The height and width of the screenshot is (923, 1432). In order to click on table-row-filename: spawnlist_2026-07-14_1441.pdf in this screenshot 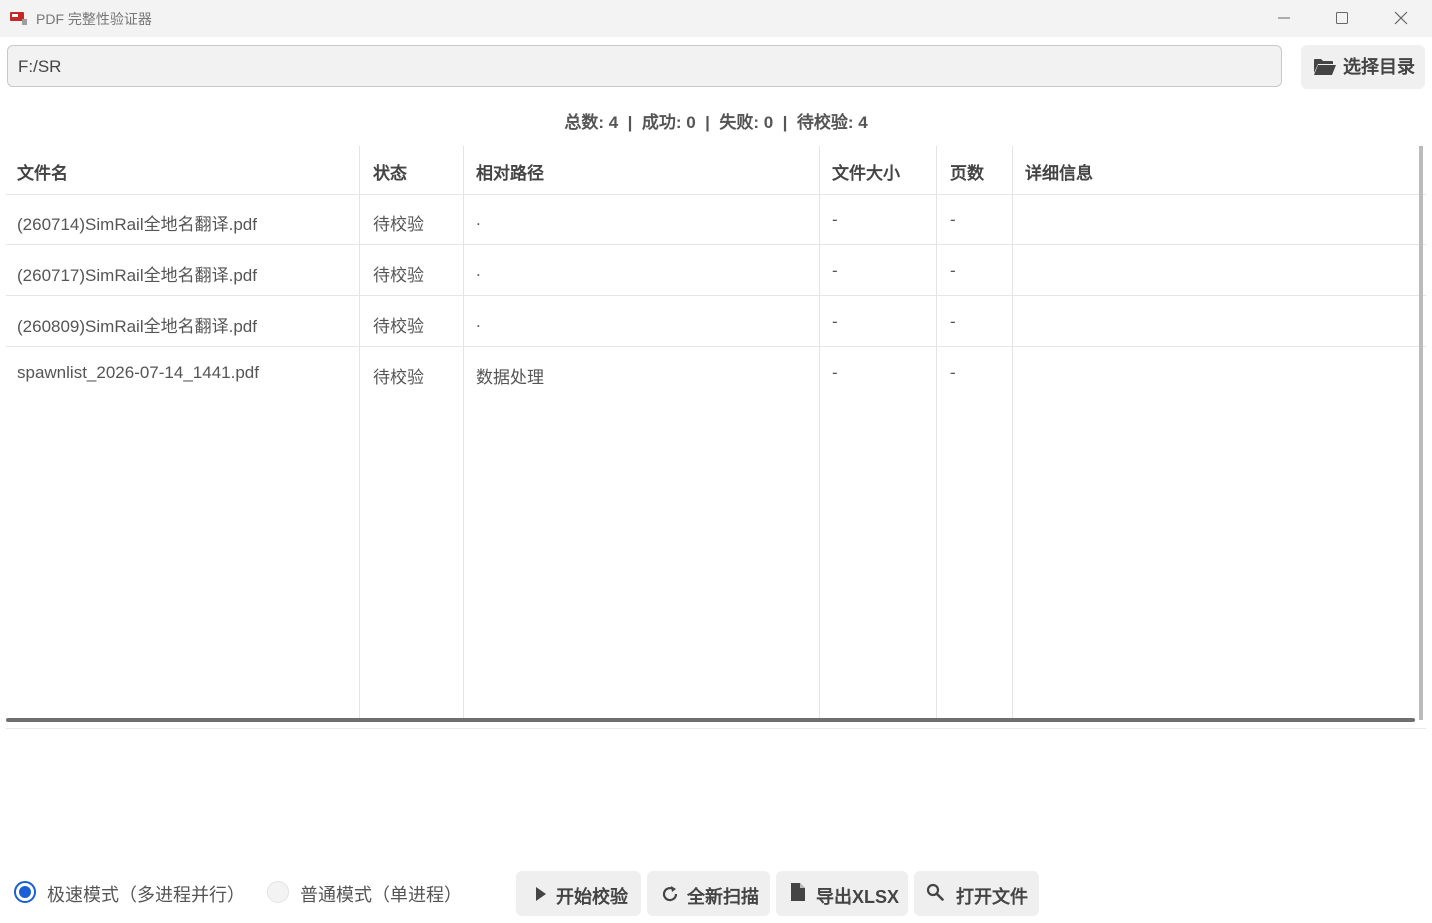, I will do `click(138, 373)`.